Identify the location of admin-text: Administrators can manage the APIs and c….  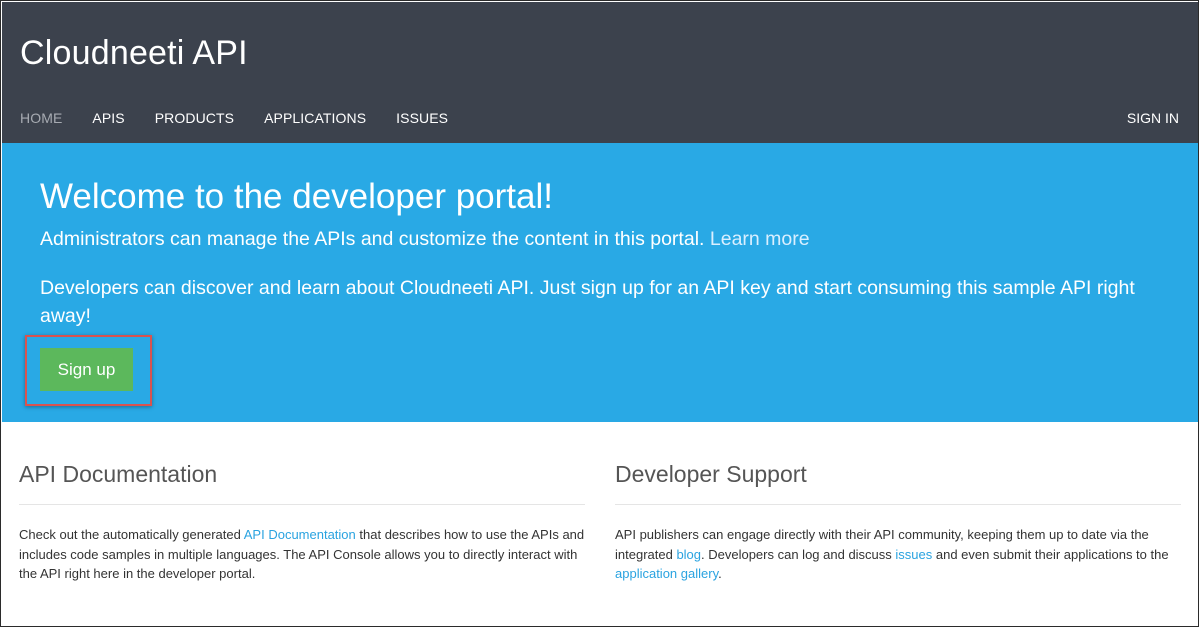
(372, 239).